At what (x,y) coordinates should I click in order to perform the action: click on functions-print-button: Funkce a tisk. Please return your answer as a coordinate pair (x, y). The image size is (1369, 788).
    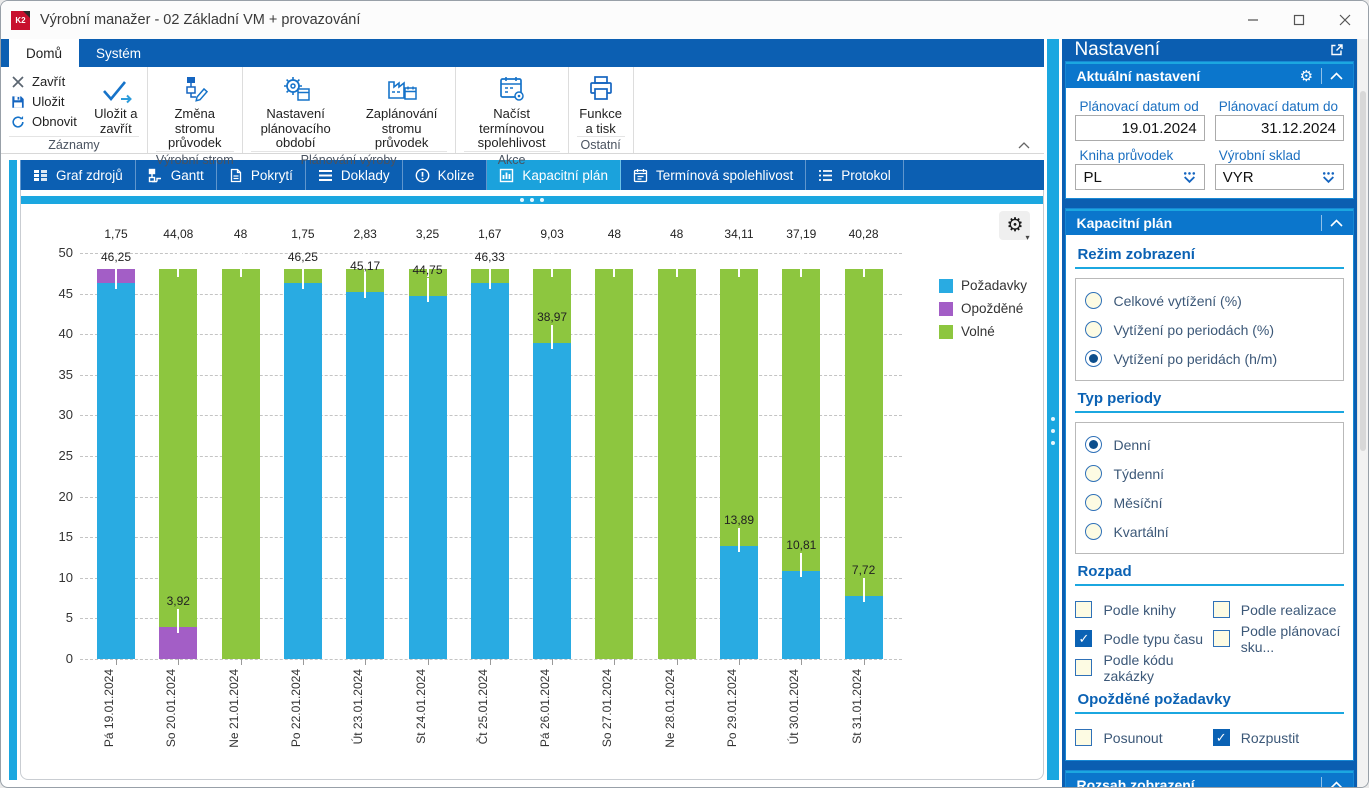
    Looking at the image, I should click on (601, 103).